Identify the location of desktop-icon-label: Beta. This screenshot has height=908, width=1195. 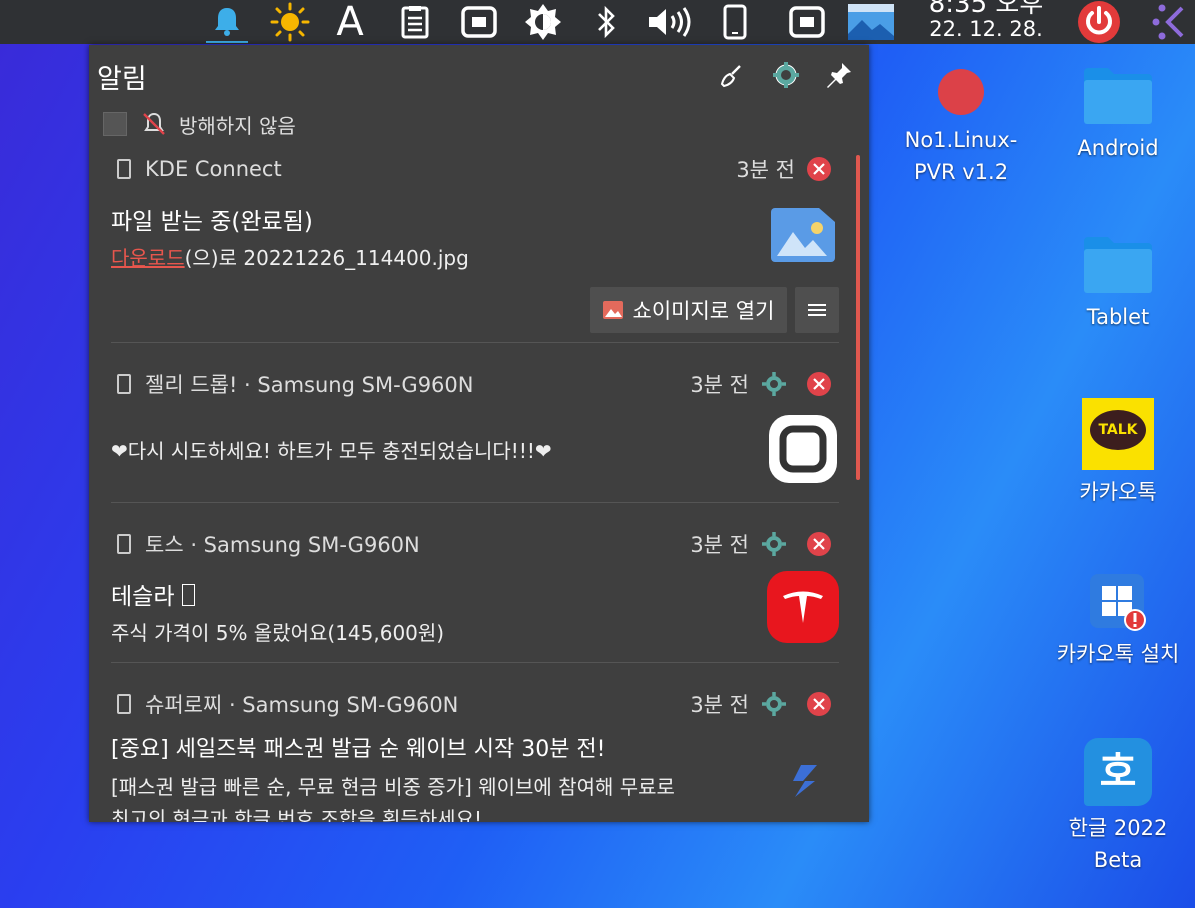
(1118, 860).